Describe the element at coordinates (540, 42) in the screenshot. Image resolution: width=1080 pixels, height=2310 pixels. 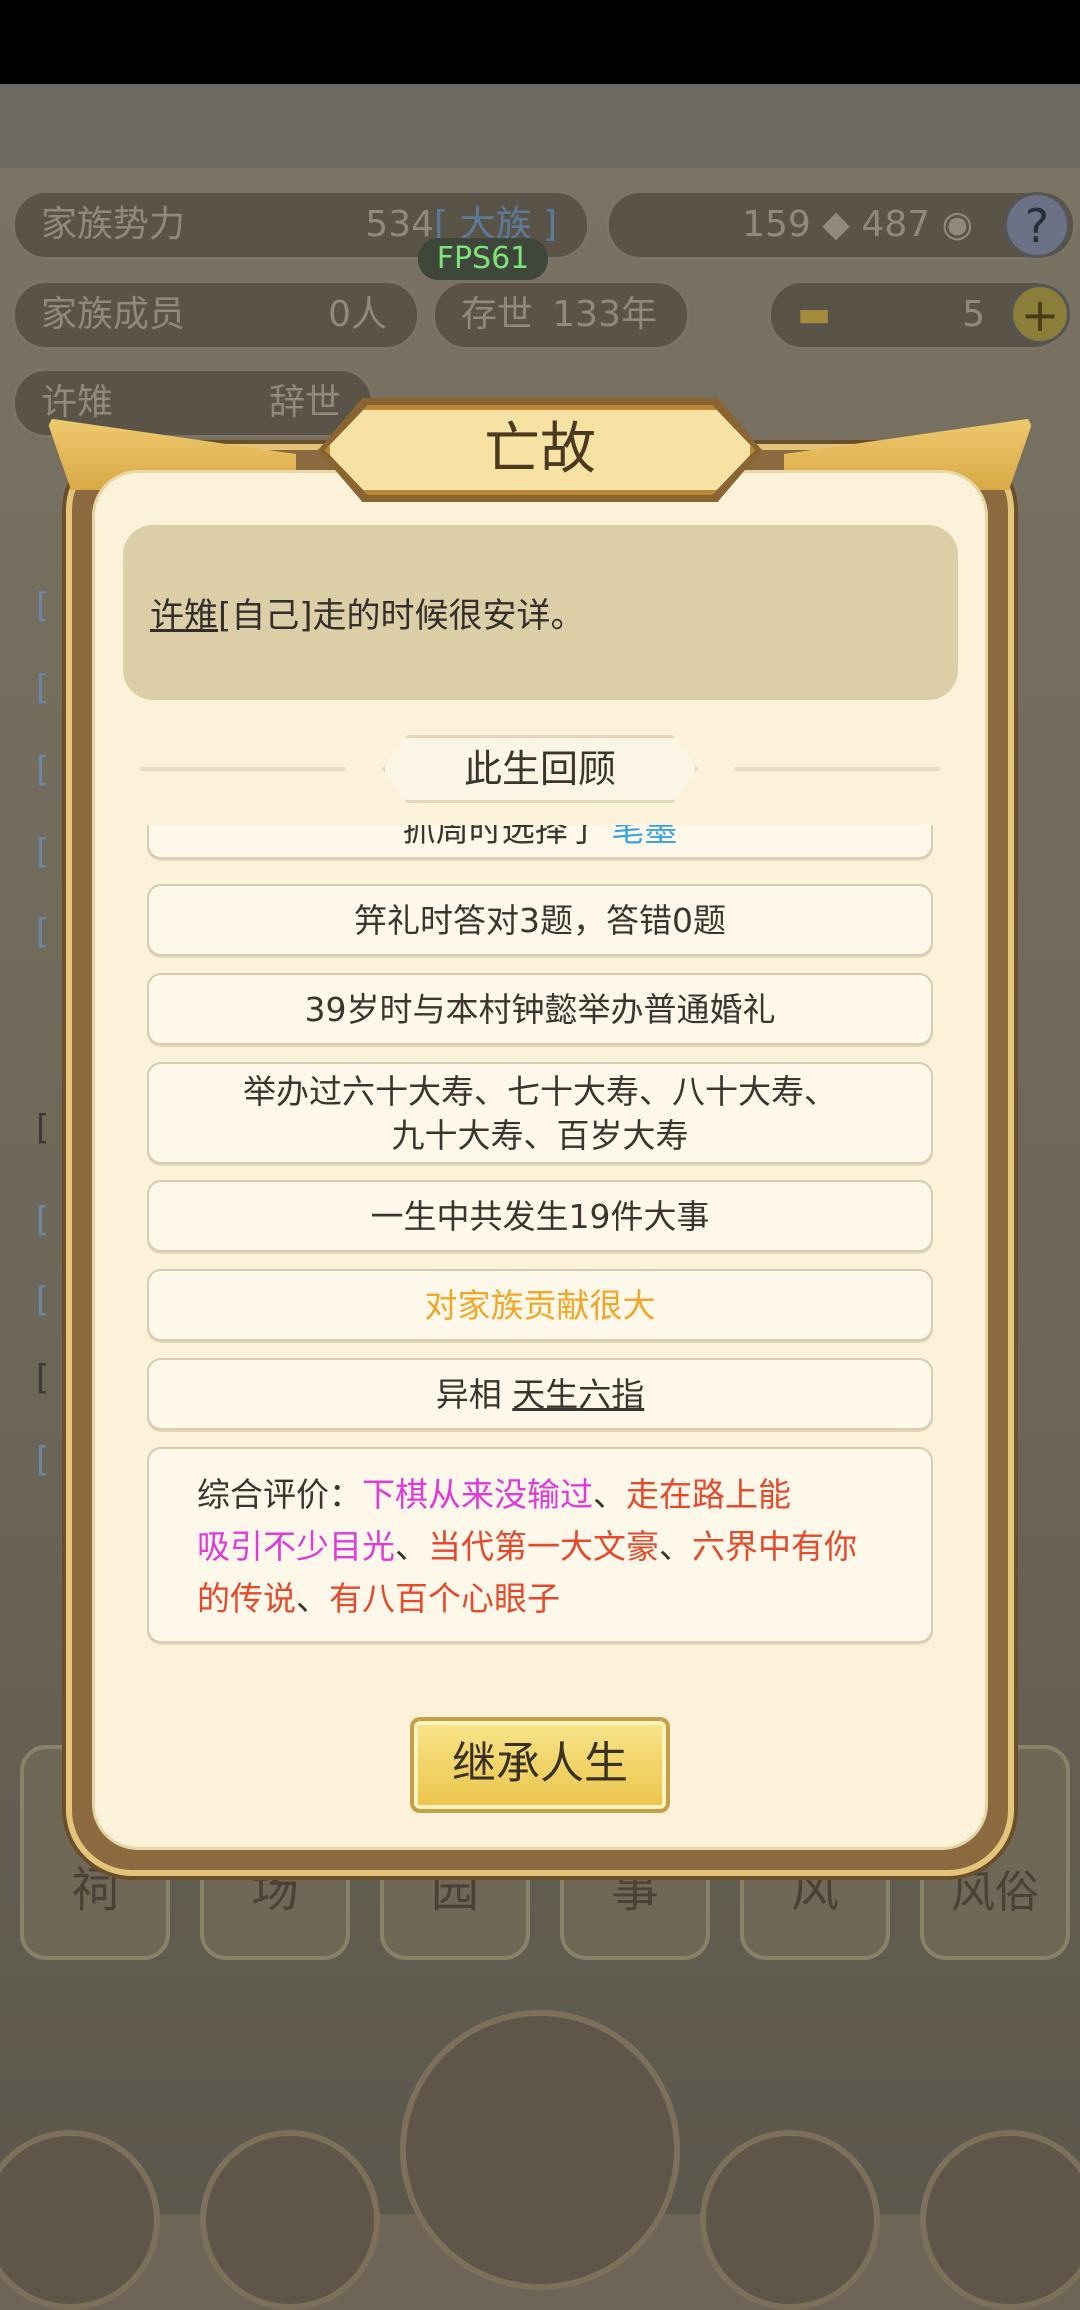
I see `status-bar` at that location.